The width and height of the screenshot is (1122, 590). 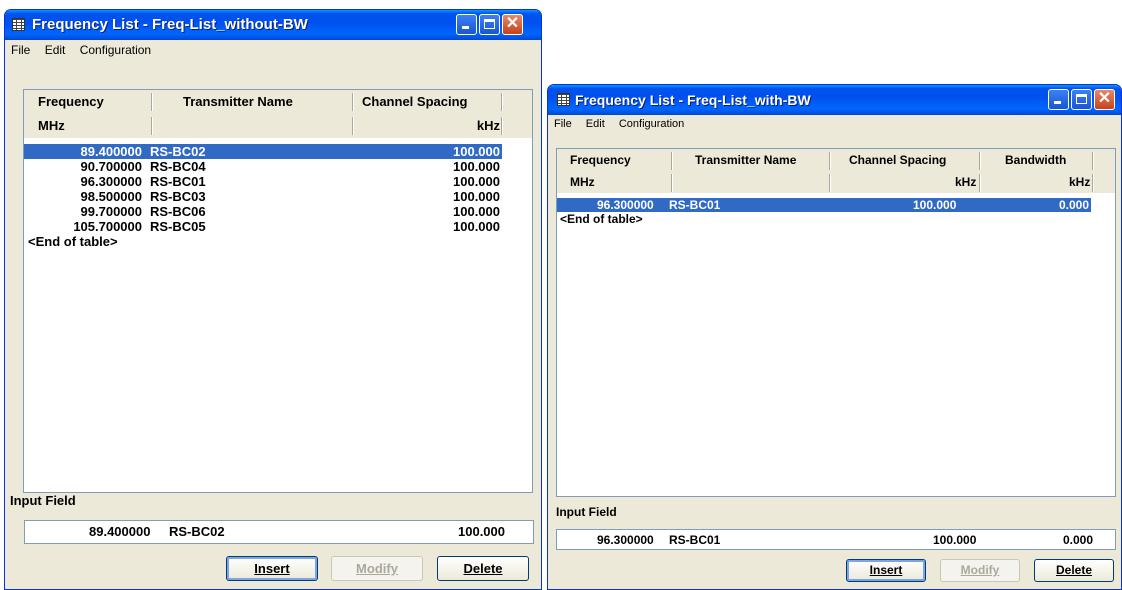 What do you see at coordinates (693, 100) in the screenshot?
I see `window-title: Frequency List - Freq-List_with-BW` at bounding box center [693, 100].